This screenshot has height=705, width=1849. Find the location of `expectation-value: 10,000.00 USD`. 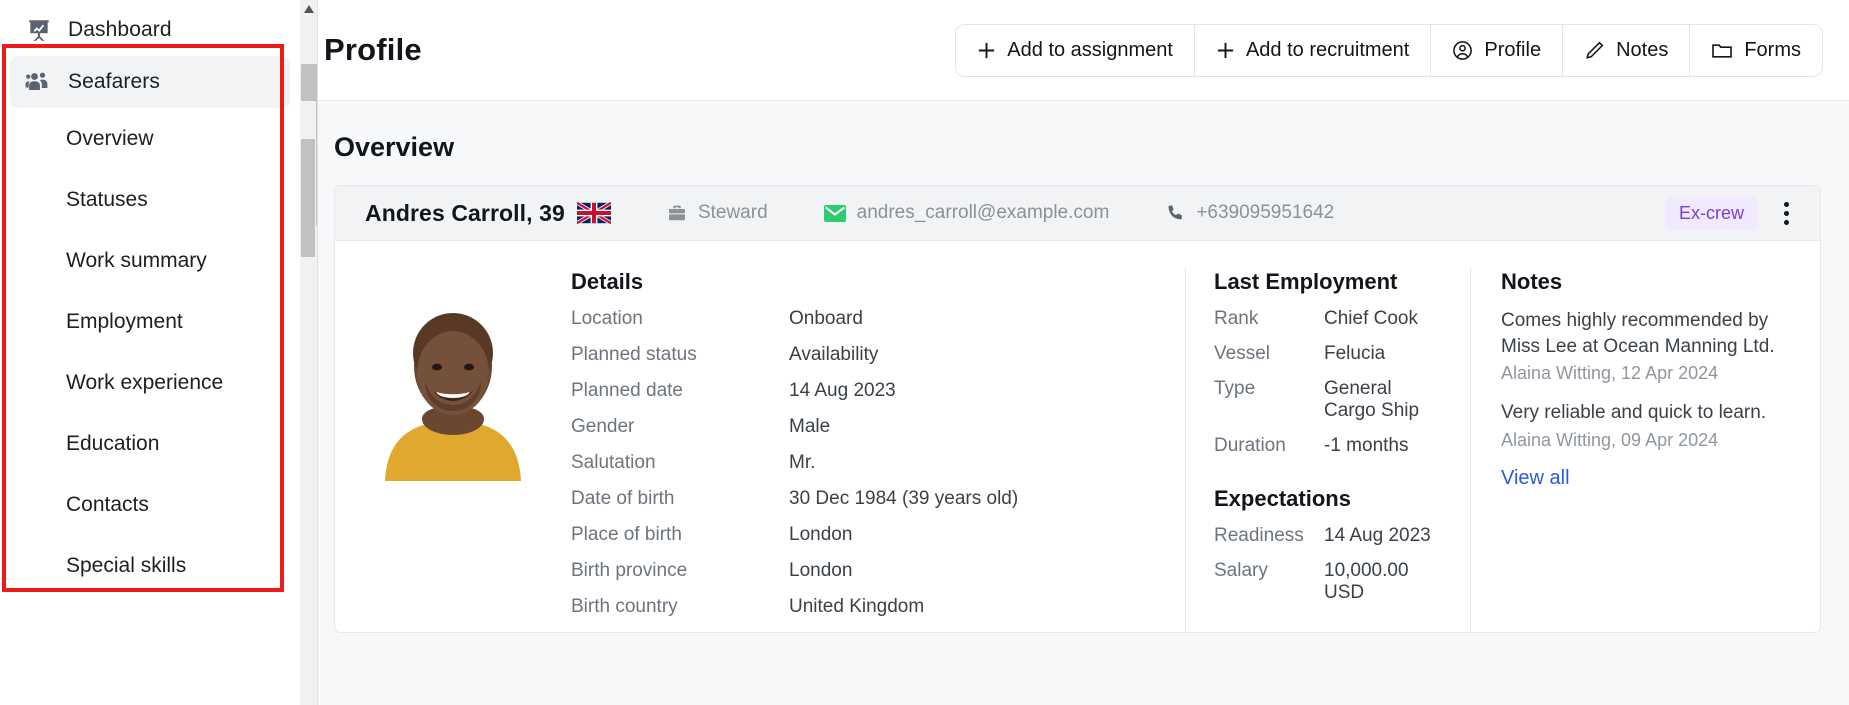

expectation-value: 10,000.00 USD is located at coordinates (1366, 581).